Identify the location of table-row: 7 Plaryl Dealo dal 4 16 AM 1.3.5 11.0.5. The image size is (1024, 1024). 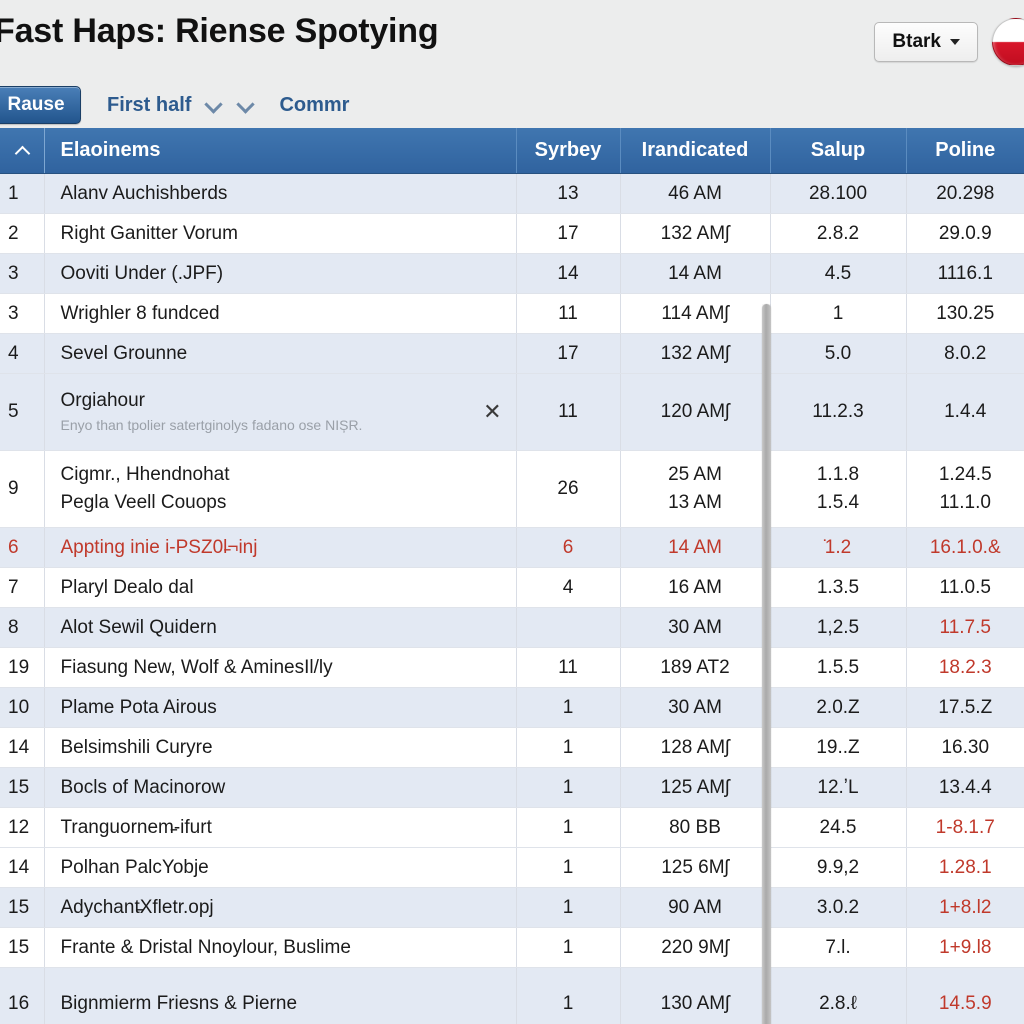
(512, 587).